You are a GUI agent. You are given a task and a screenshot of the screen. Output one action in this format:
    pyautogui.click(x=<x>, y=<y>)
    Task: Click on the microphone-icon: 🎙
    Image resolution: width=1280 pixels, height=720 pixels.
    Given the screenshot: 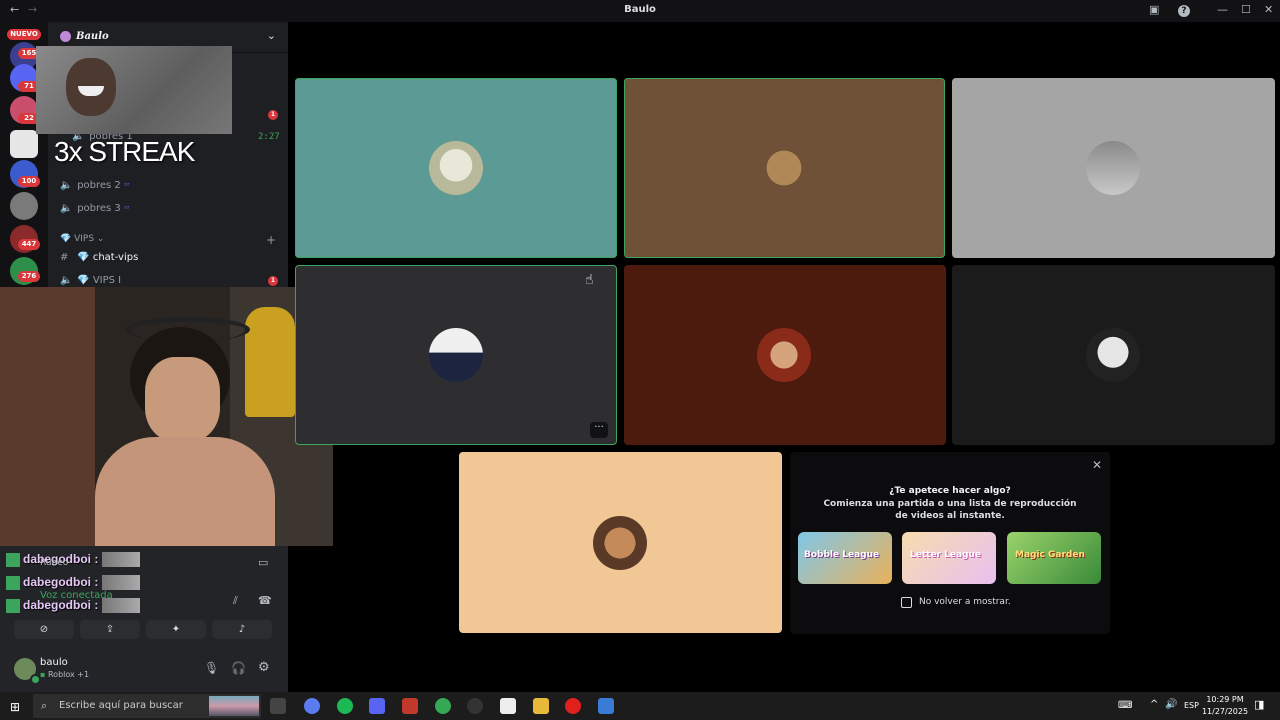 What is the action you would take?
    pyautogui.click(x=211, y=668)
    